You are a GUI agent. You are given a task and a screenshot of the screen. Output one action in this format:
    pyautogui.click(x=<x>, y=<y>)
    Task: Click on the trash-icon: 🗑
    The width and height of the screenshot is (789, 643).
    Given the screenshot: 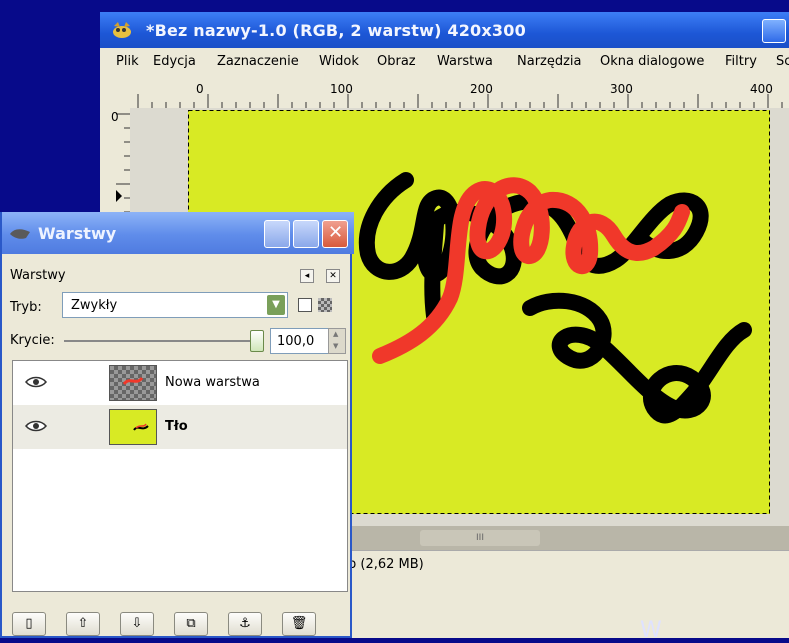 What is the action you would take?
    pyautogui.click(x=299, y=623)
    